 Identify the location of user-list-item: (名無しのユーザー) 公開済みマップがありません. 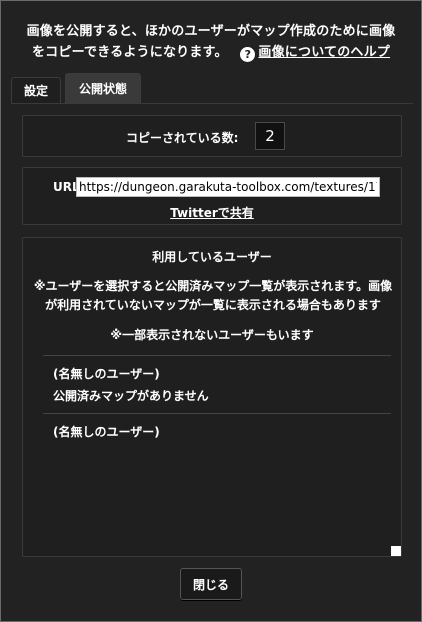
(217, 384).